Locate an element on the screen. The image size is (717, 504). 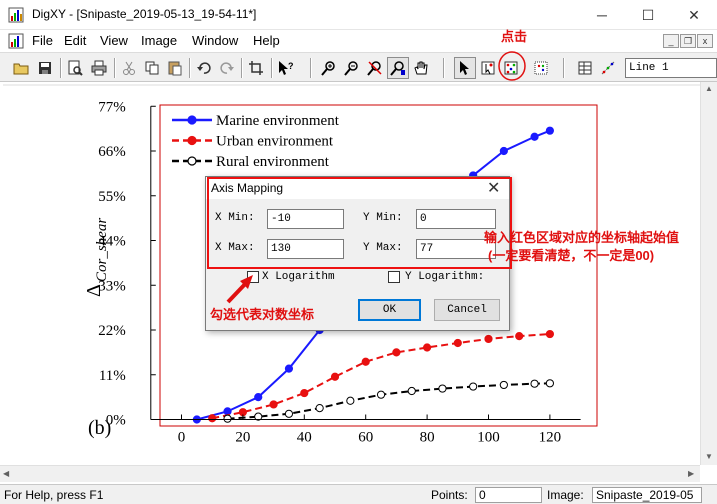
click-hint-text: 点击 is located at coordinates (514, 36).